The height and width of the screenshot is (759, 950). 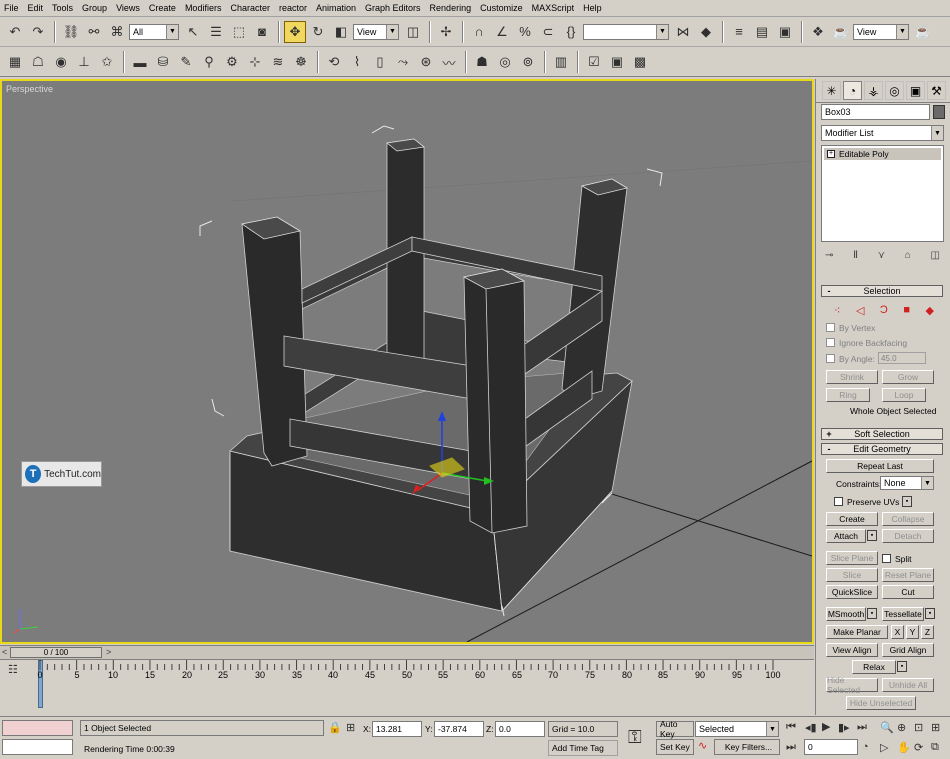 What do you see at coordinates (11, 8) in the screenshot?
I see `menu-file: File` at bounding box center [11, 8].